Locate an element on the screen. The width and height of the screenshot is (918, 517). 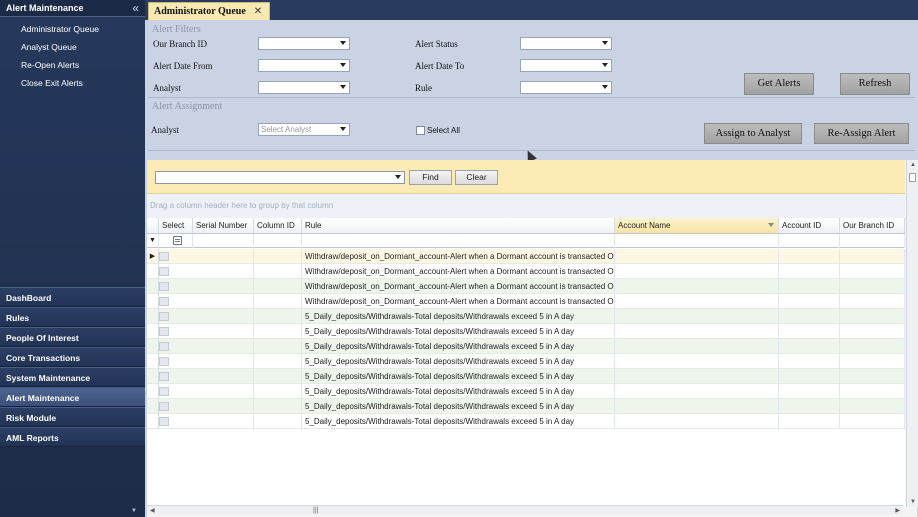
analyst-filter-select is located at coordinates (304, 87).